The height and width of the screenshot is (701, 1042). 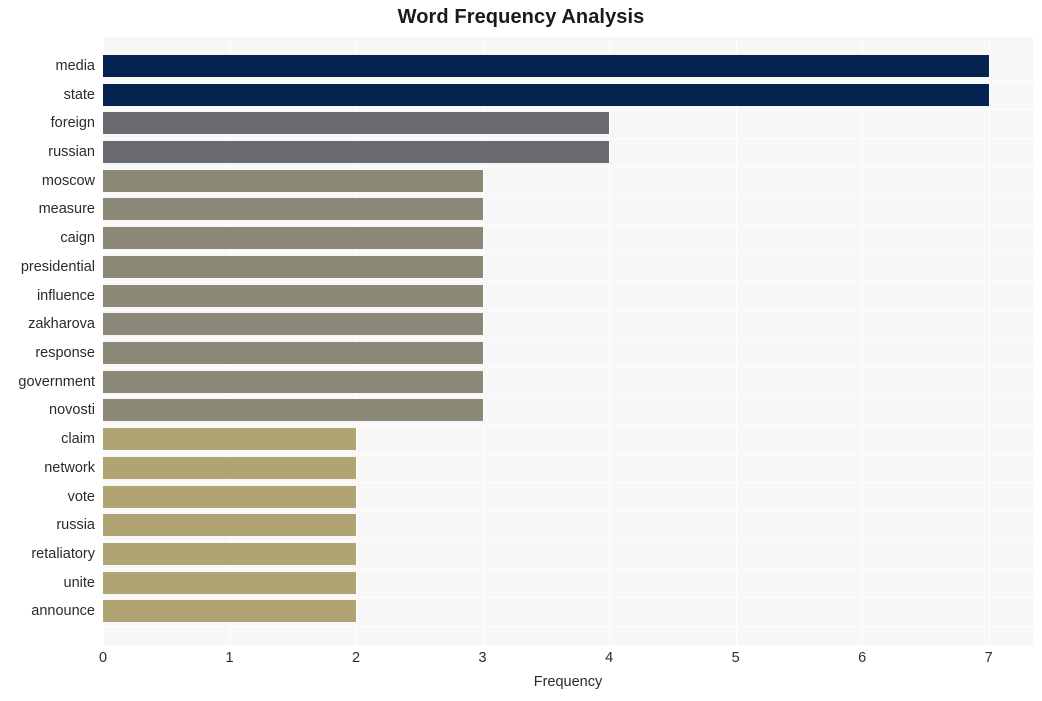 What do you see at coordinates (521, 17) in the screenshot?
I see `chart-title: Word Frequency Analysis` at bounding box center [521, 17].